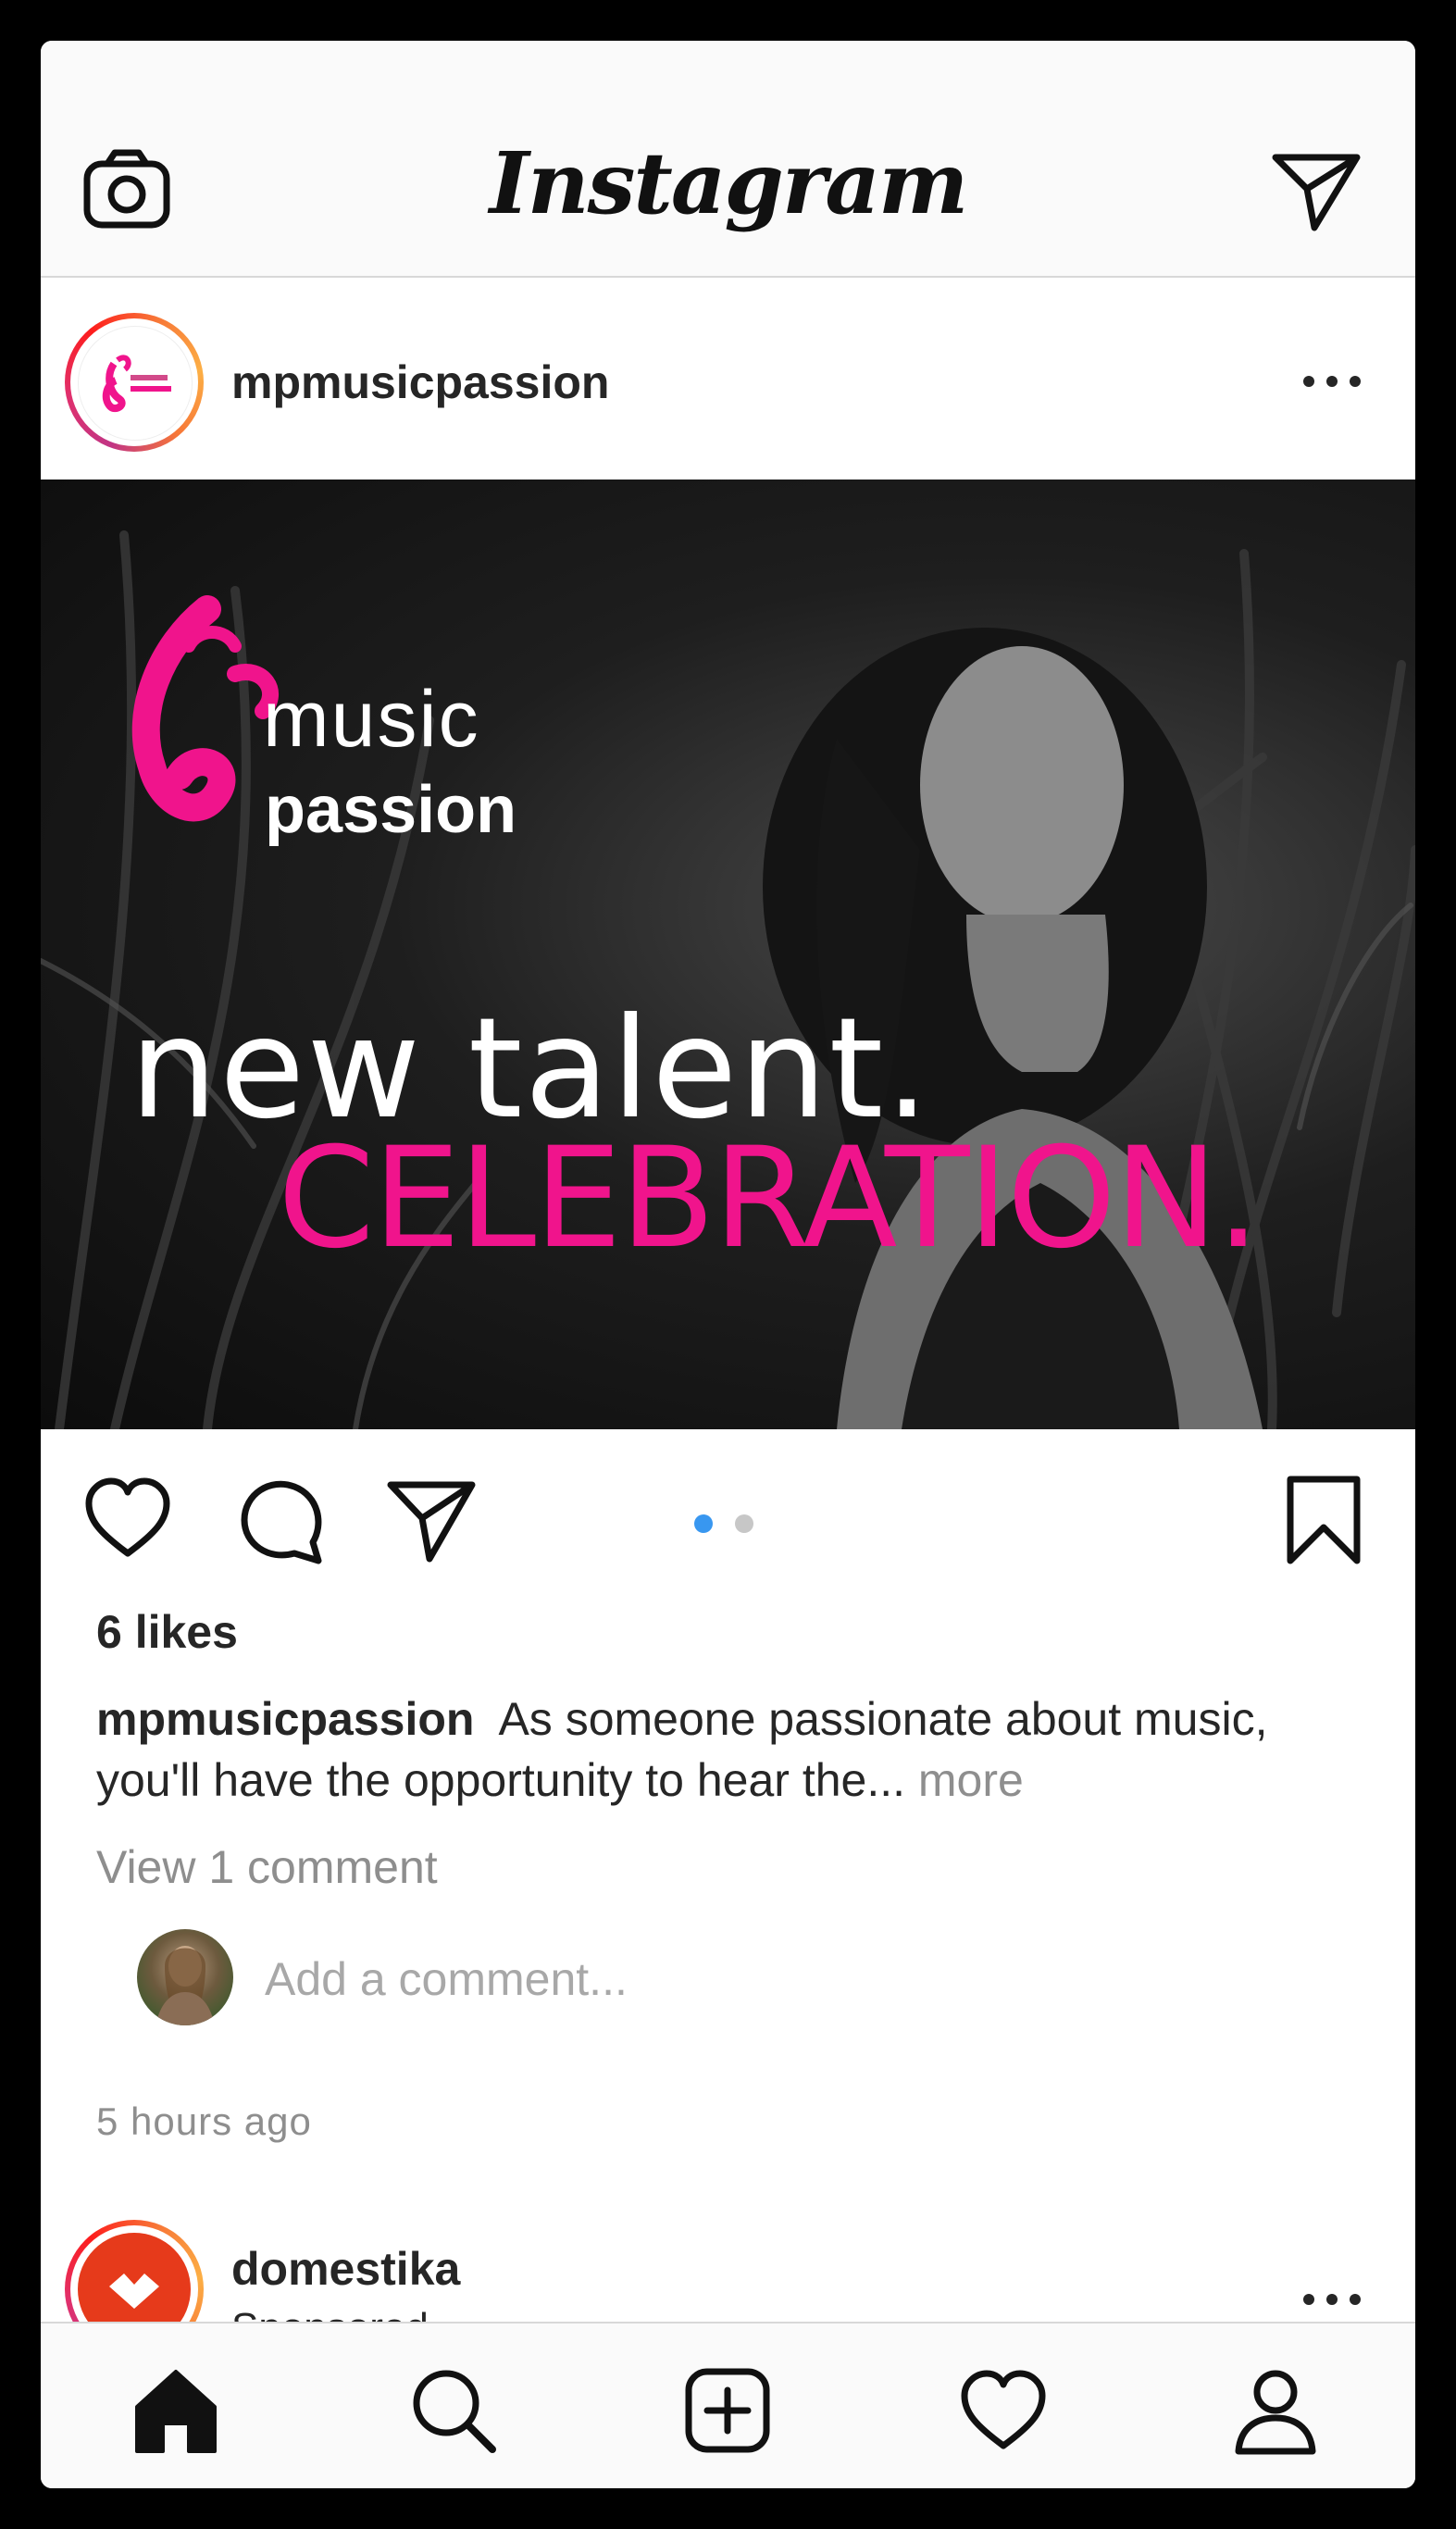 The height and width of the screenshot is (2529, 1456). What do you see at coordinates (420, 382) in the screenshot?
I see `post-username: mpmusicpassion` at bounding box center [420, 382].